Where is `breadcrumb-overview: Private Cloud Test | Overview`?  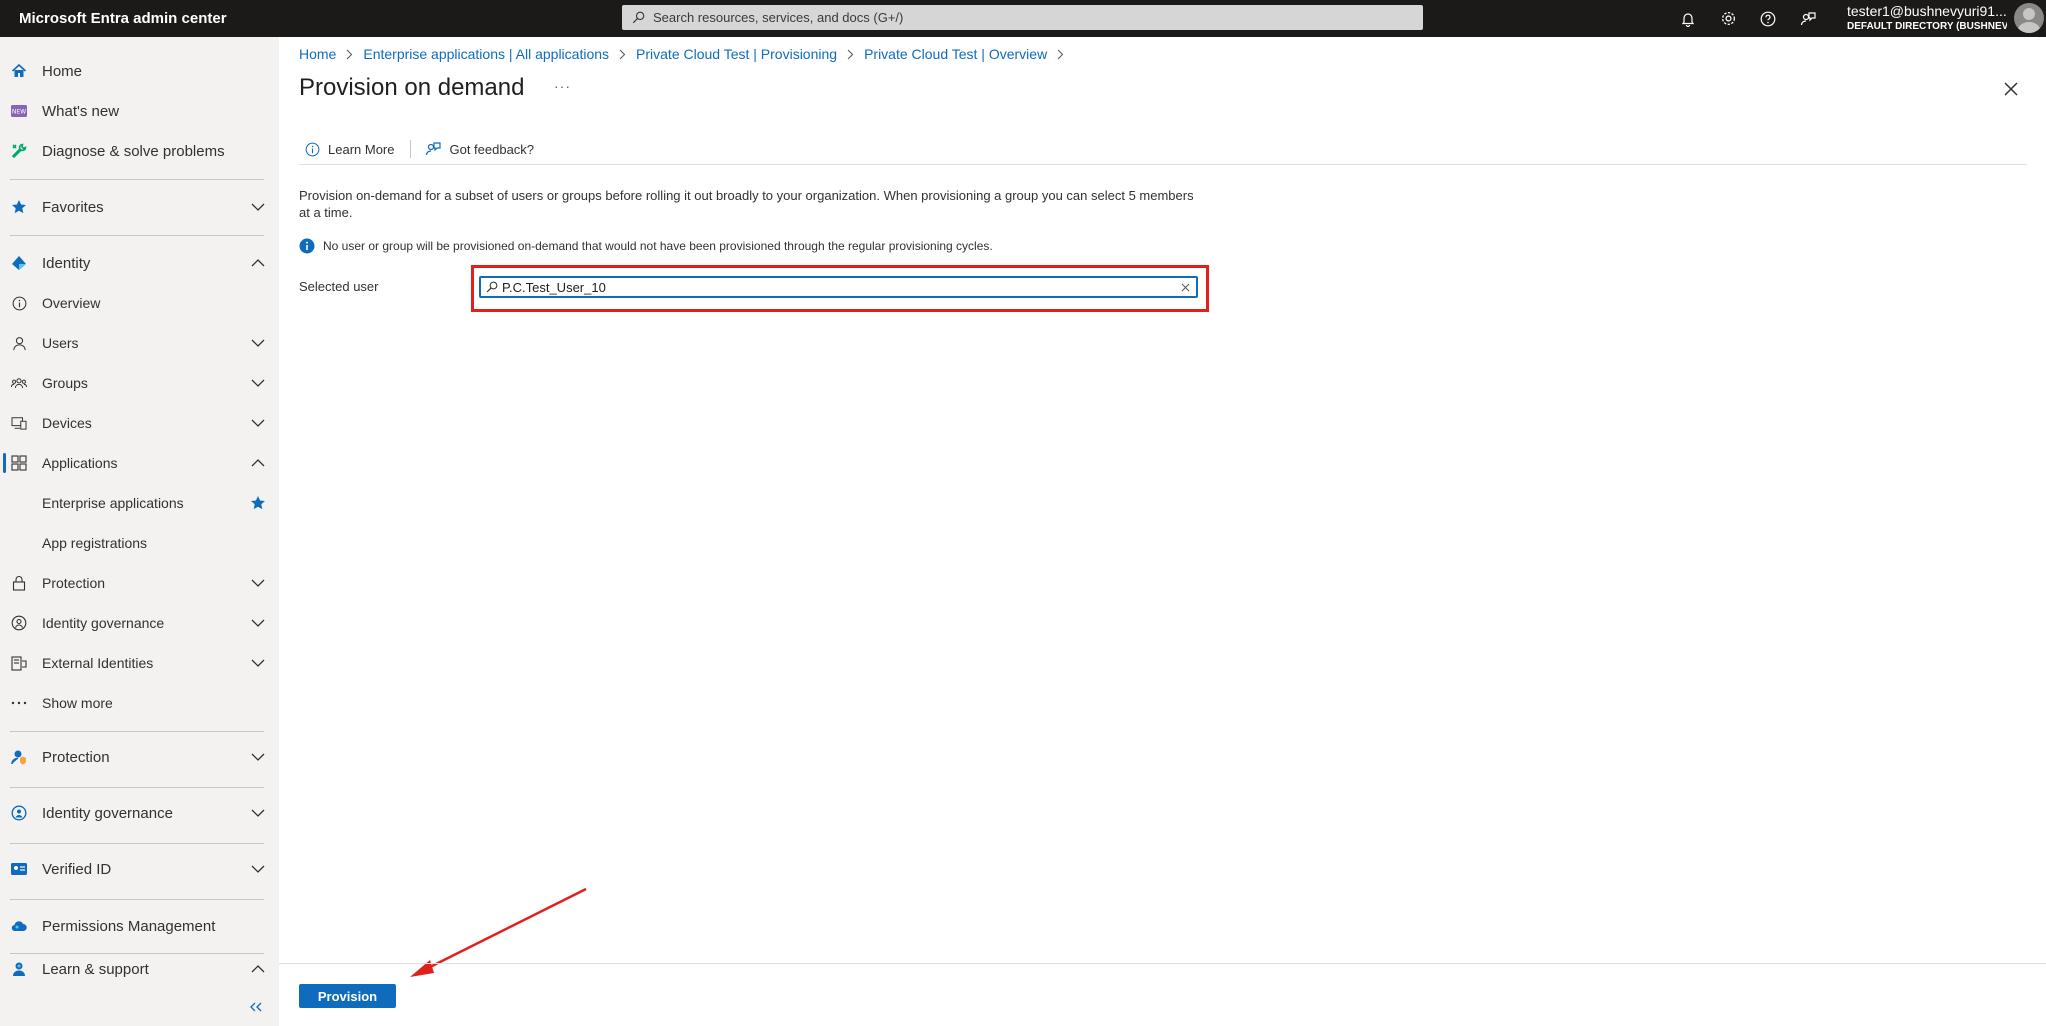
breadcrumb-overview: Private Cloud Test | Overview is located at coordinates (955, 54).